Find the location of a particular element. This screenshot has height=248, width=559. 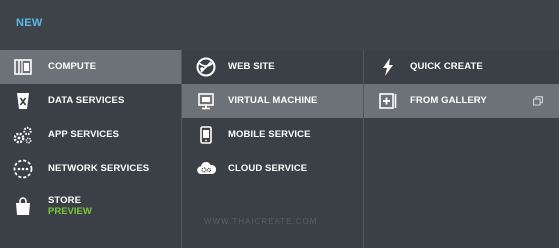

category-compute: COMPUTE is located at coordinates (90, 67).